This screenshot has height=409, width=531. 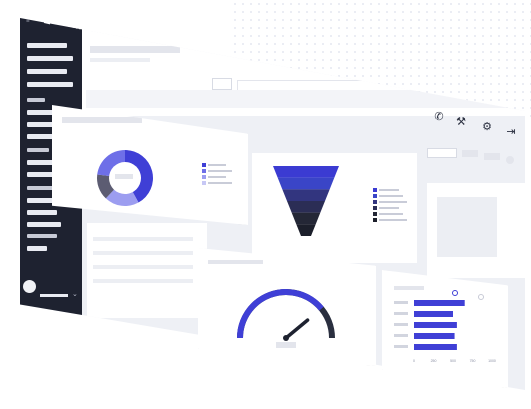 What do you see at coordinates (280, 314) in the screenshot?
I see `gauge-fill` at bounding box center [280, 314].